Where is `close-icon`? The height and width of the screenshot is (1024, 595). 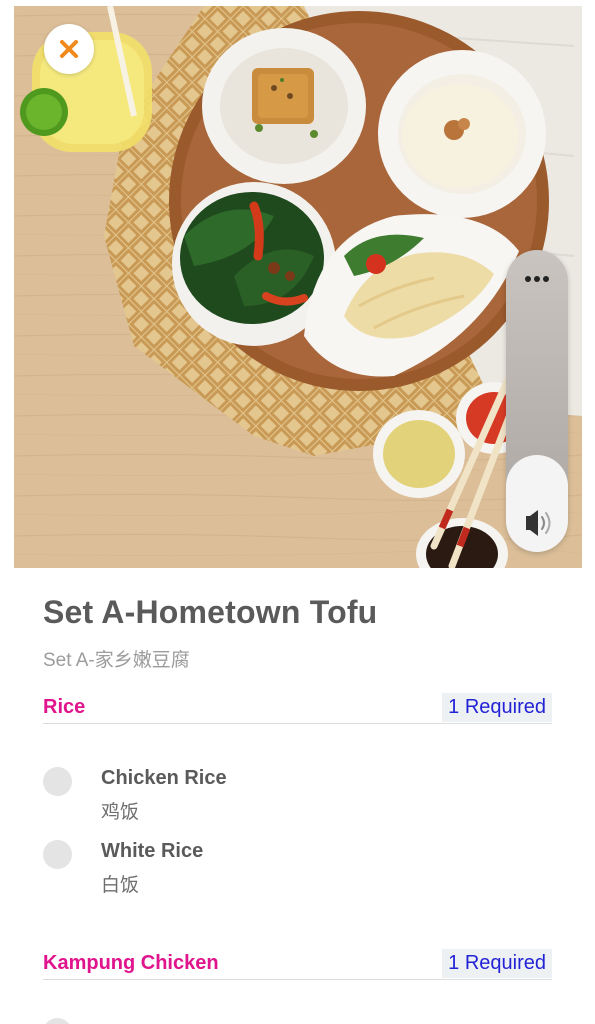 close-icon is located at coordinates (69, 49).